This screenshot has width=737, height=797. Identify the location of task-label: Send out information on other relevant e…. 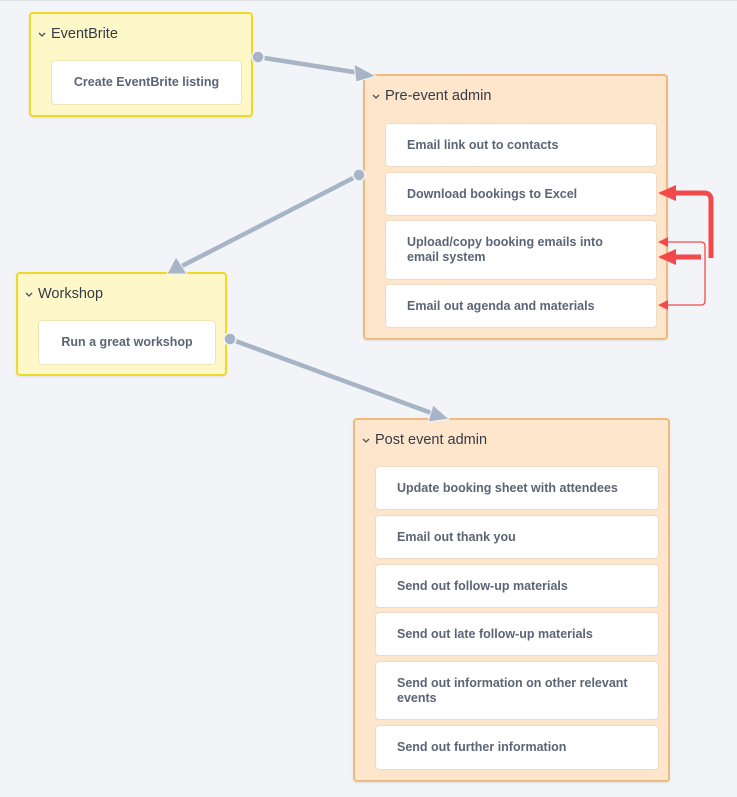
(512, 690).